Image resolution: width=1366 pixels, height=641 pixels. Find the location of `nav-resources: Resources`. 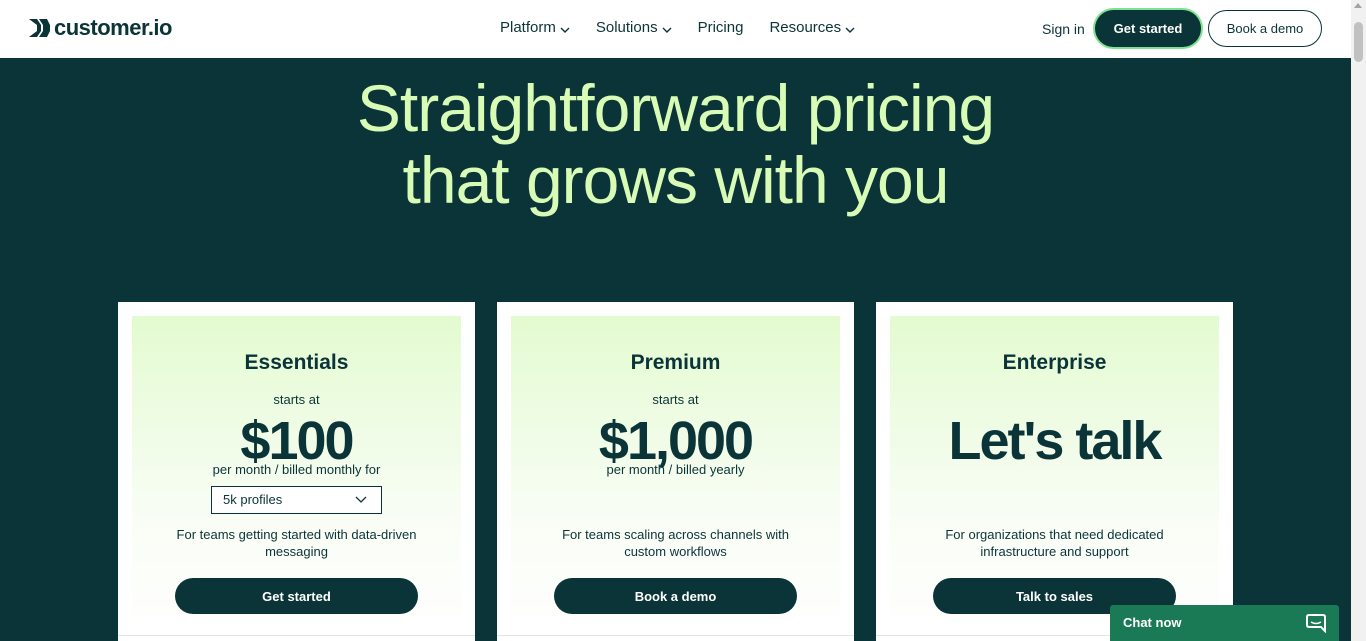

nav-resources: Resources is located at coordinates (812, 28).